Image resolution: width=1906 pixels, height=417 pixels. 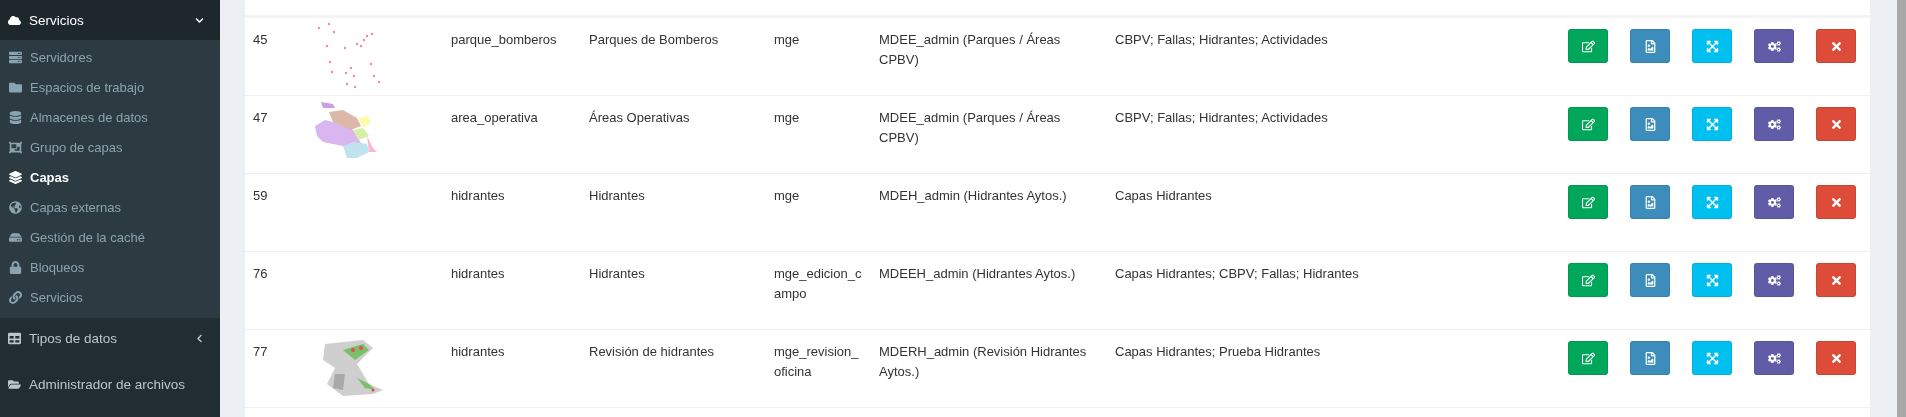 What do you see at coordinates (1218, 352) in the screenshot?
I see `keywords-cell-text: Capas Hidrantes; Prueba Hidrantes` at bounding box center [1218, 352].